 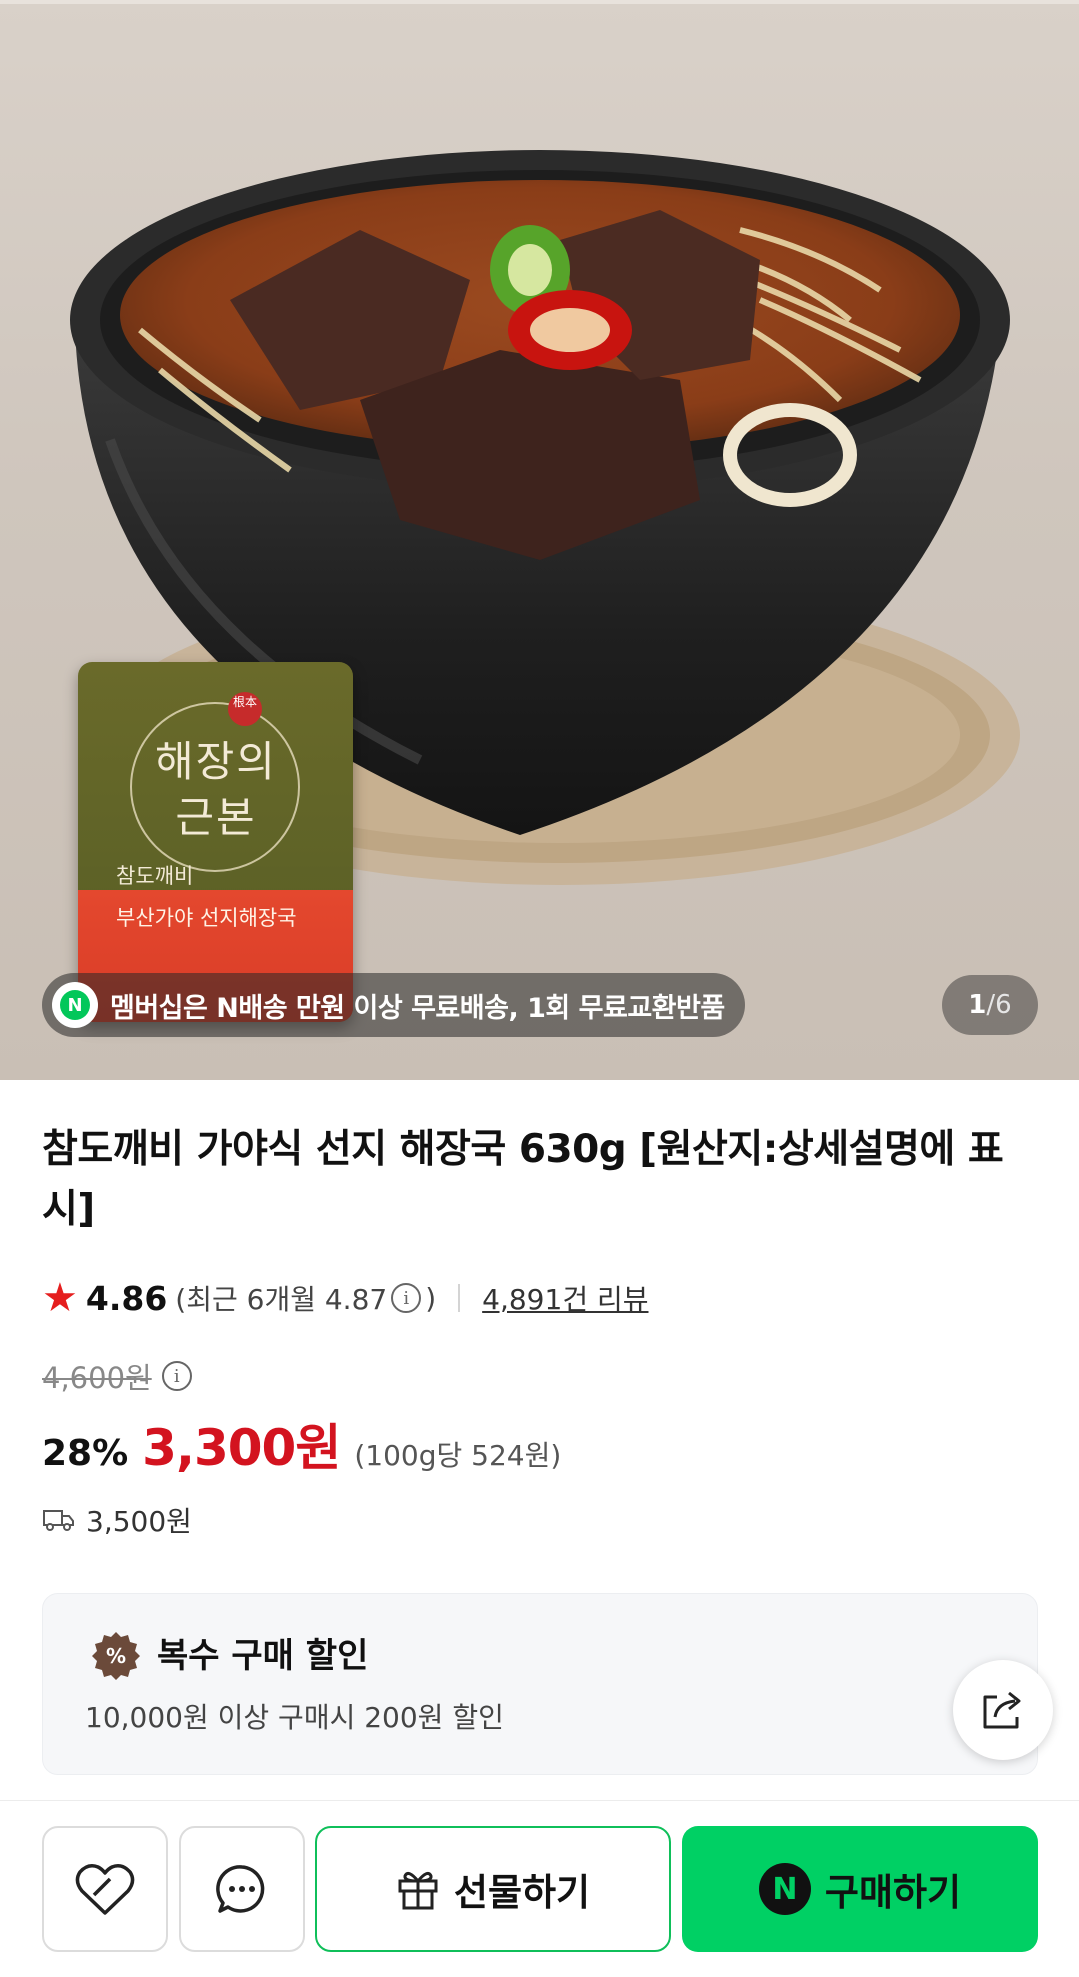 What do you see at coordinates (1003, 1005) in the screenshot?
I see `counter-total: 6` at bounding box center [1003, 1005].